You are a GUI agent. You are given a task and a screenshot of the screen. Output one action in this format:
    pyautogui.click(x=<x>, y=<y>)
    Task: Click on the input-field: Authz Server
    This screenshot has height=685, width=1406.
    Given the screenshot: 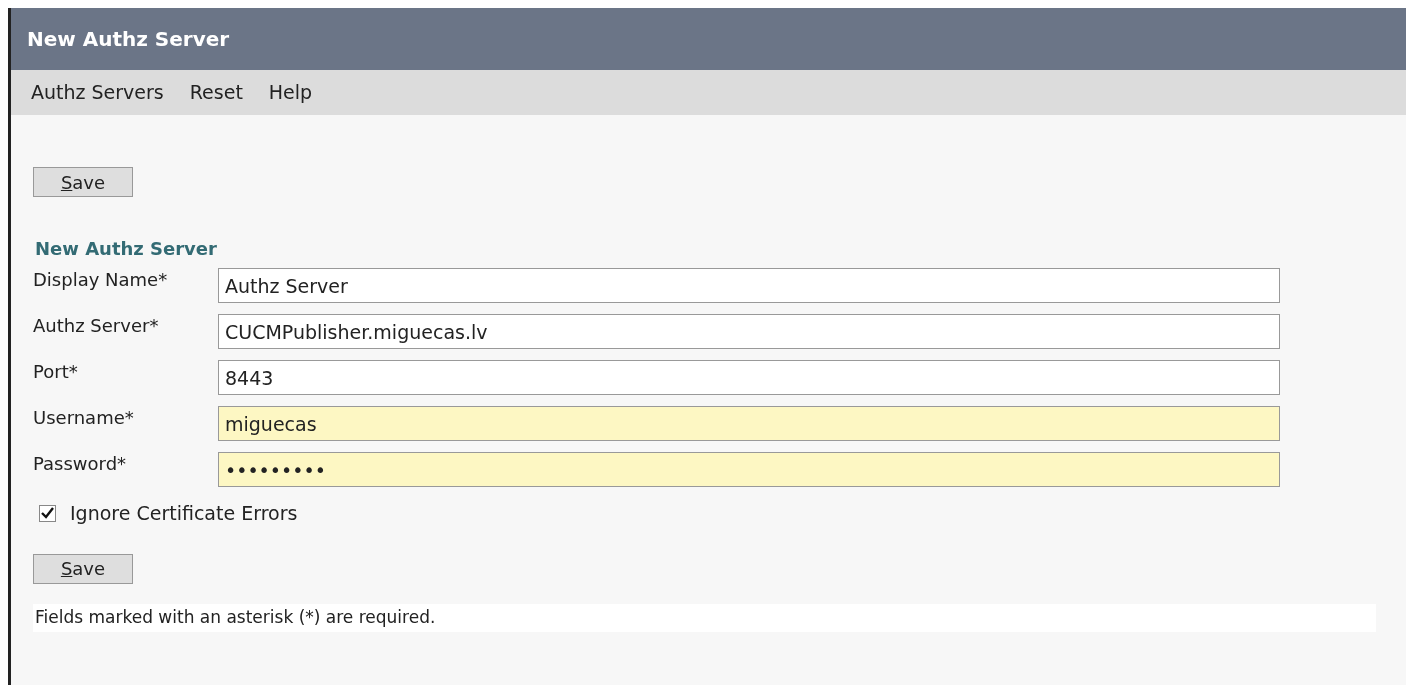 What is the action you would take?
    pyautogui.click(x=749, y=285)
    